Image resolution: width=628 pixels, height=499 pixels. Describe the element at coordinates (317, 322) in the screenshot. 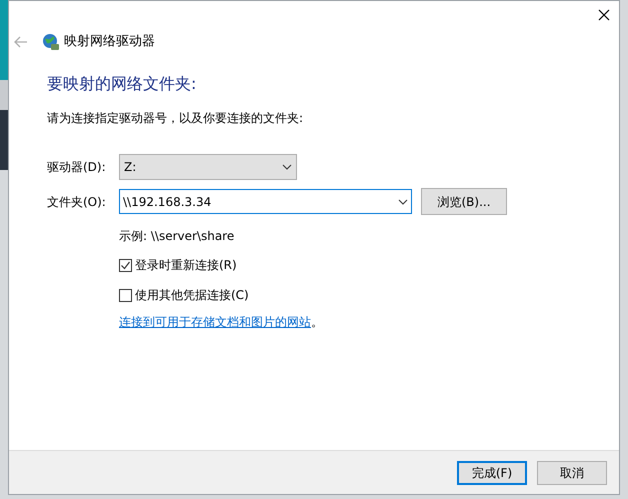

I see `link-period: 。` at that location.